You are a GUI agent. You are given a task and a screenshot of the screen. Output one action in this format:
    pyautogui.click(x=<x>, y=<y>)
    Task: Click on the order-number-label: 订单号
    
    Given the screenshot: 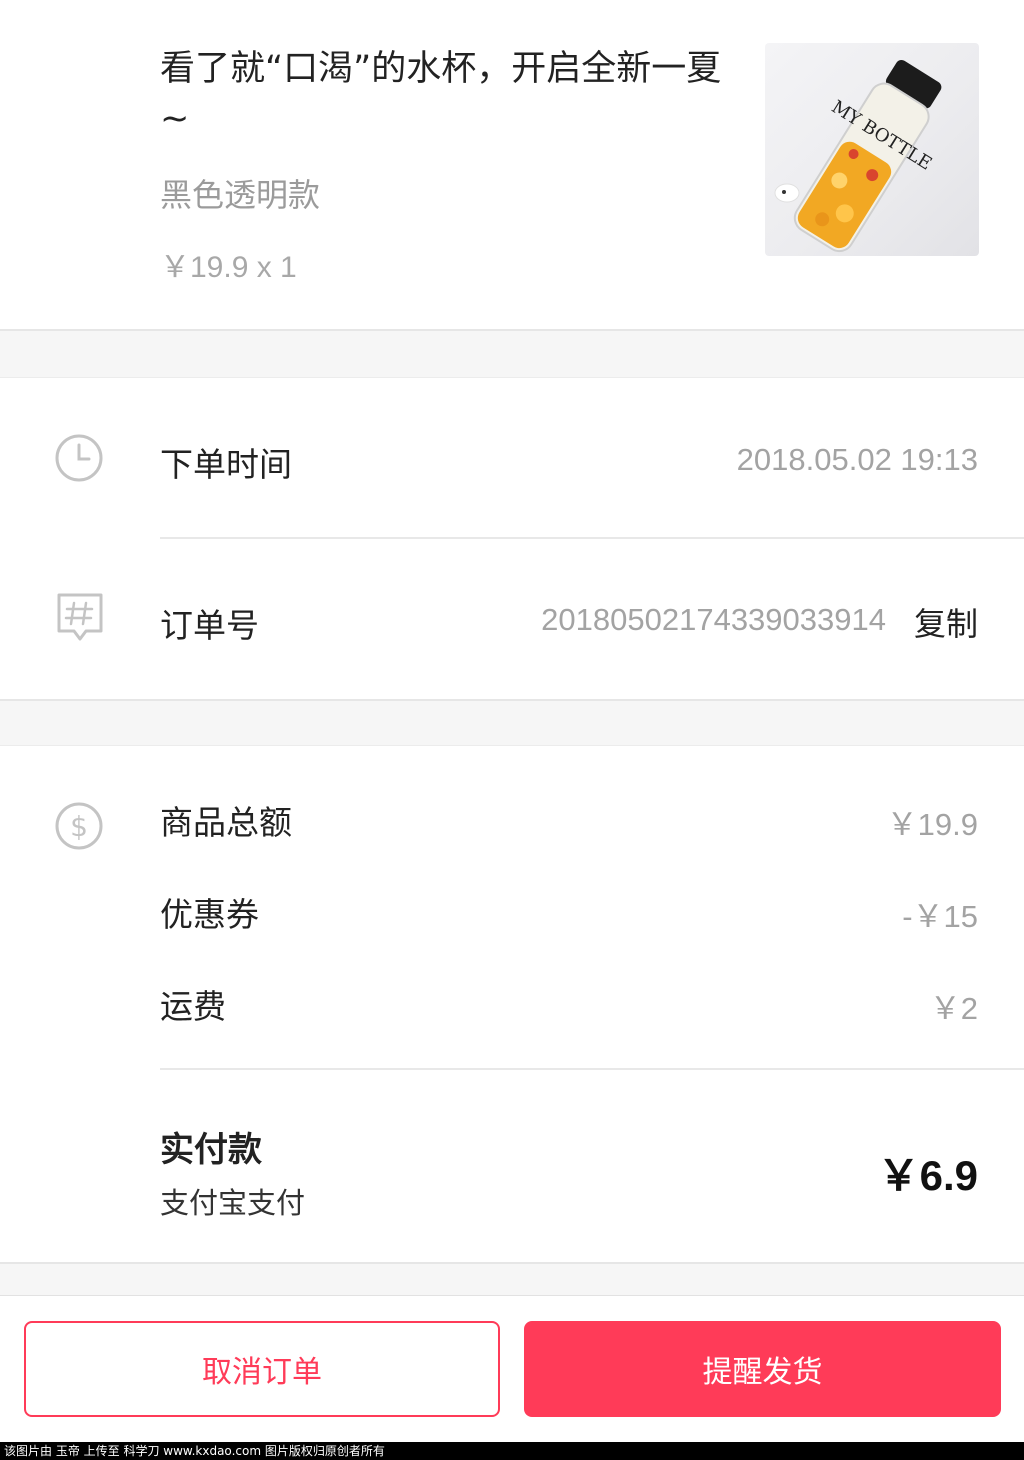 What is the action you would take?
    pyautogui.click(x=209, y=625)
    